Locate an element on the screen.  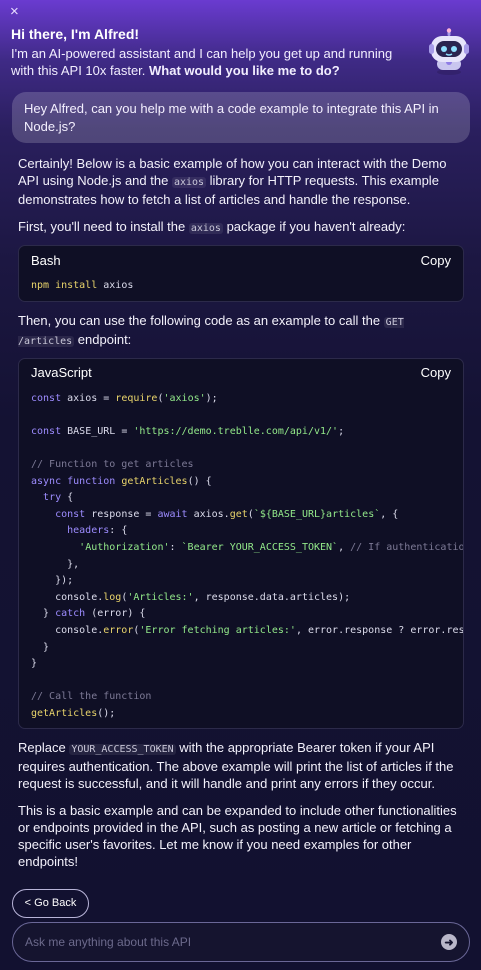
bash-code-block: Bash Copy npm install axios is located at coordinates (241, 273).